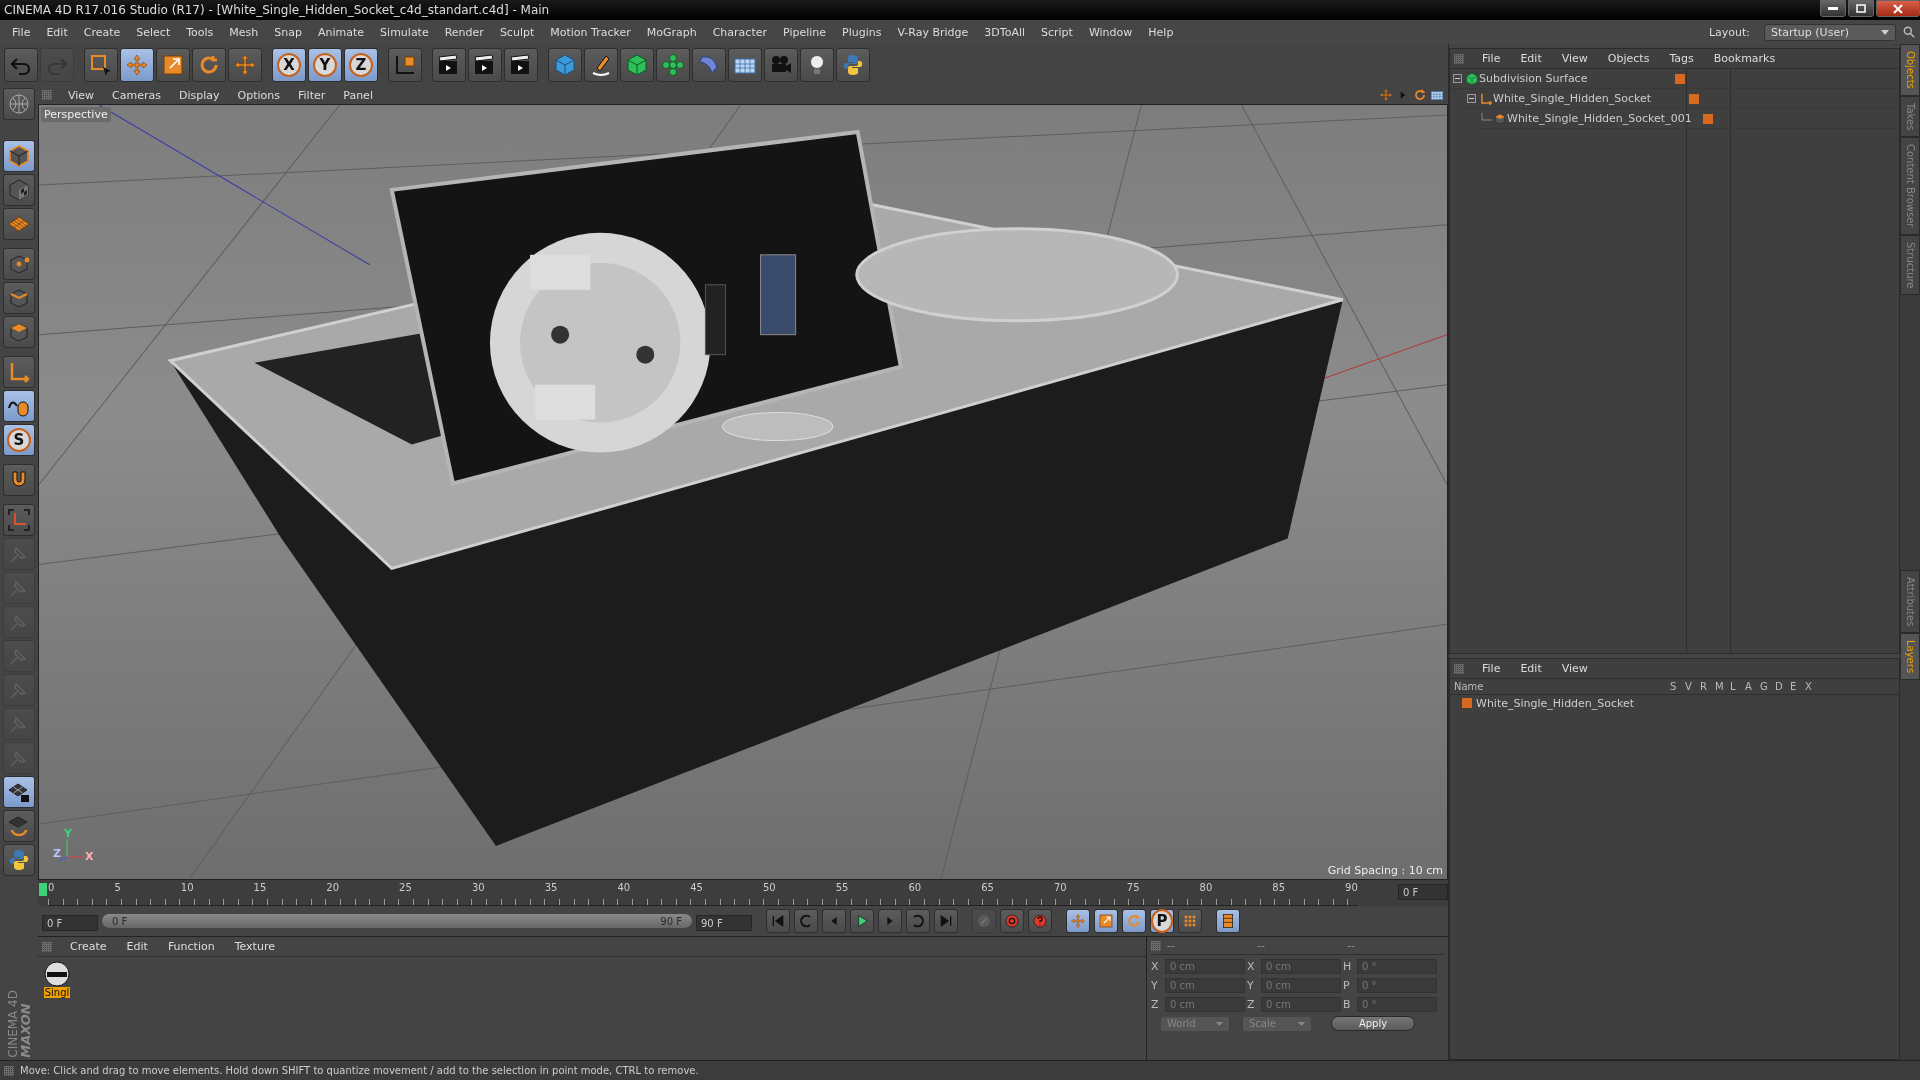 The height and width of the screenshot is (1080, 1920). I want to click on globe-button, so click(19, 104).